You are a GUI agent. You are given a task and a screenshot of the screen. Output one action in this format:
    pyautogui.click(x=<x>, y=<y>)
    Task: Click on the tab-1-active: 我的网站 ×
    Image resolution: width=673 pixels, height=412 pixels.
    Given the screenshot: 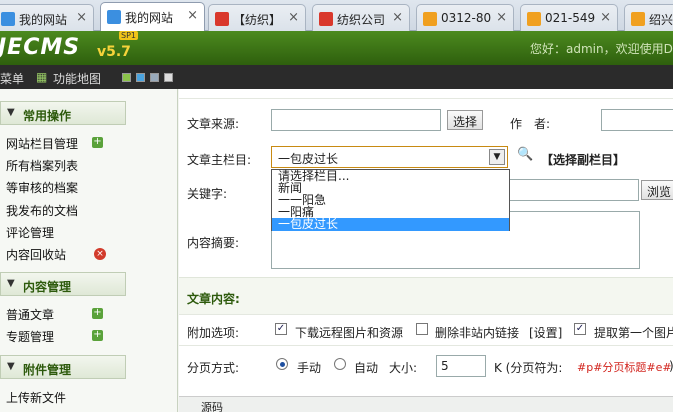 What is the action you would take?
    pyautogui.click(x=152, y=17)
    